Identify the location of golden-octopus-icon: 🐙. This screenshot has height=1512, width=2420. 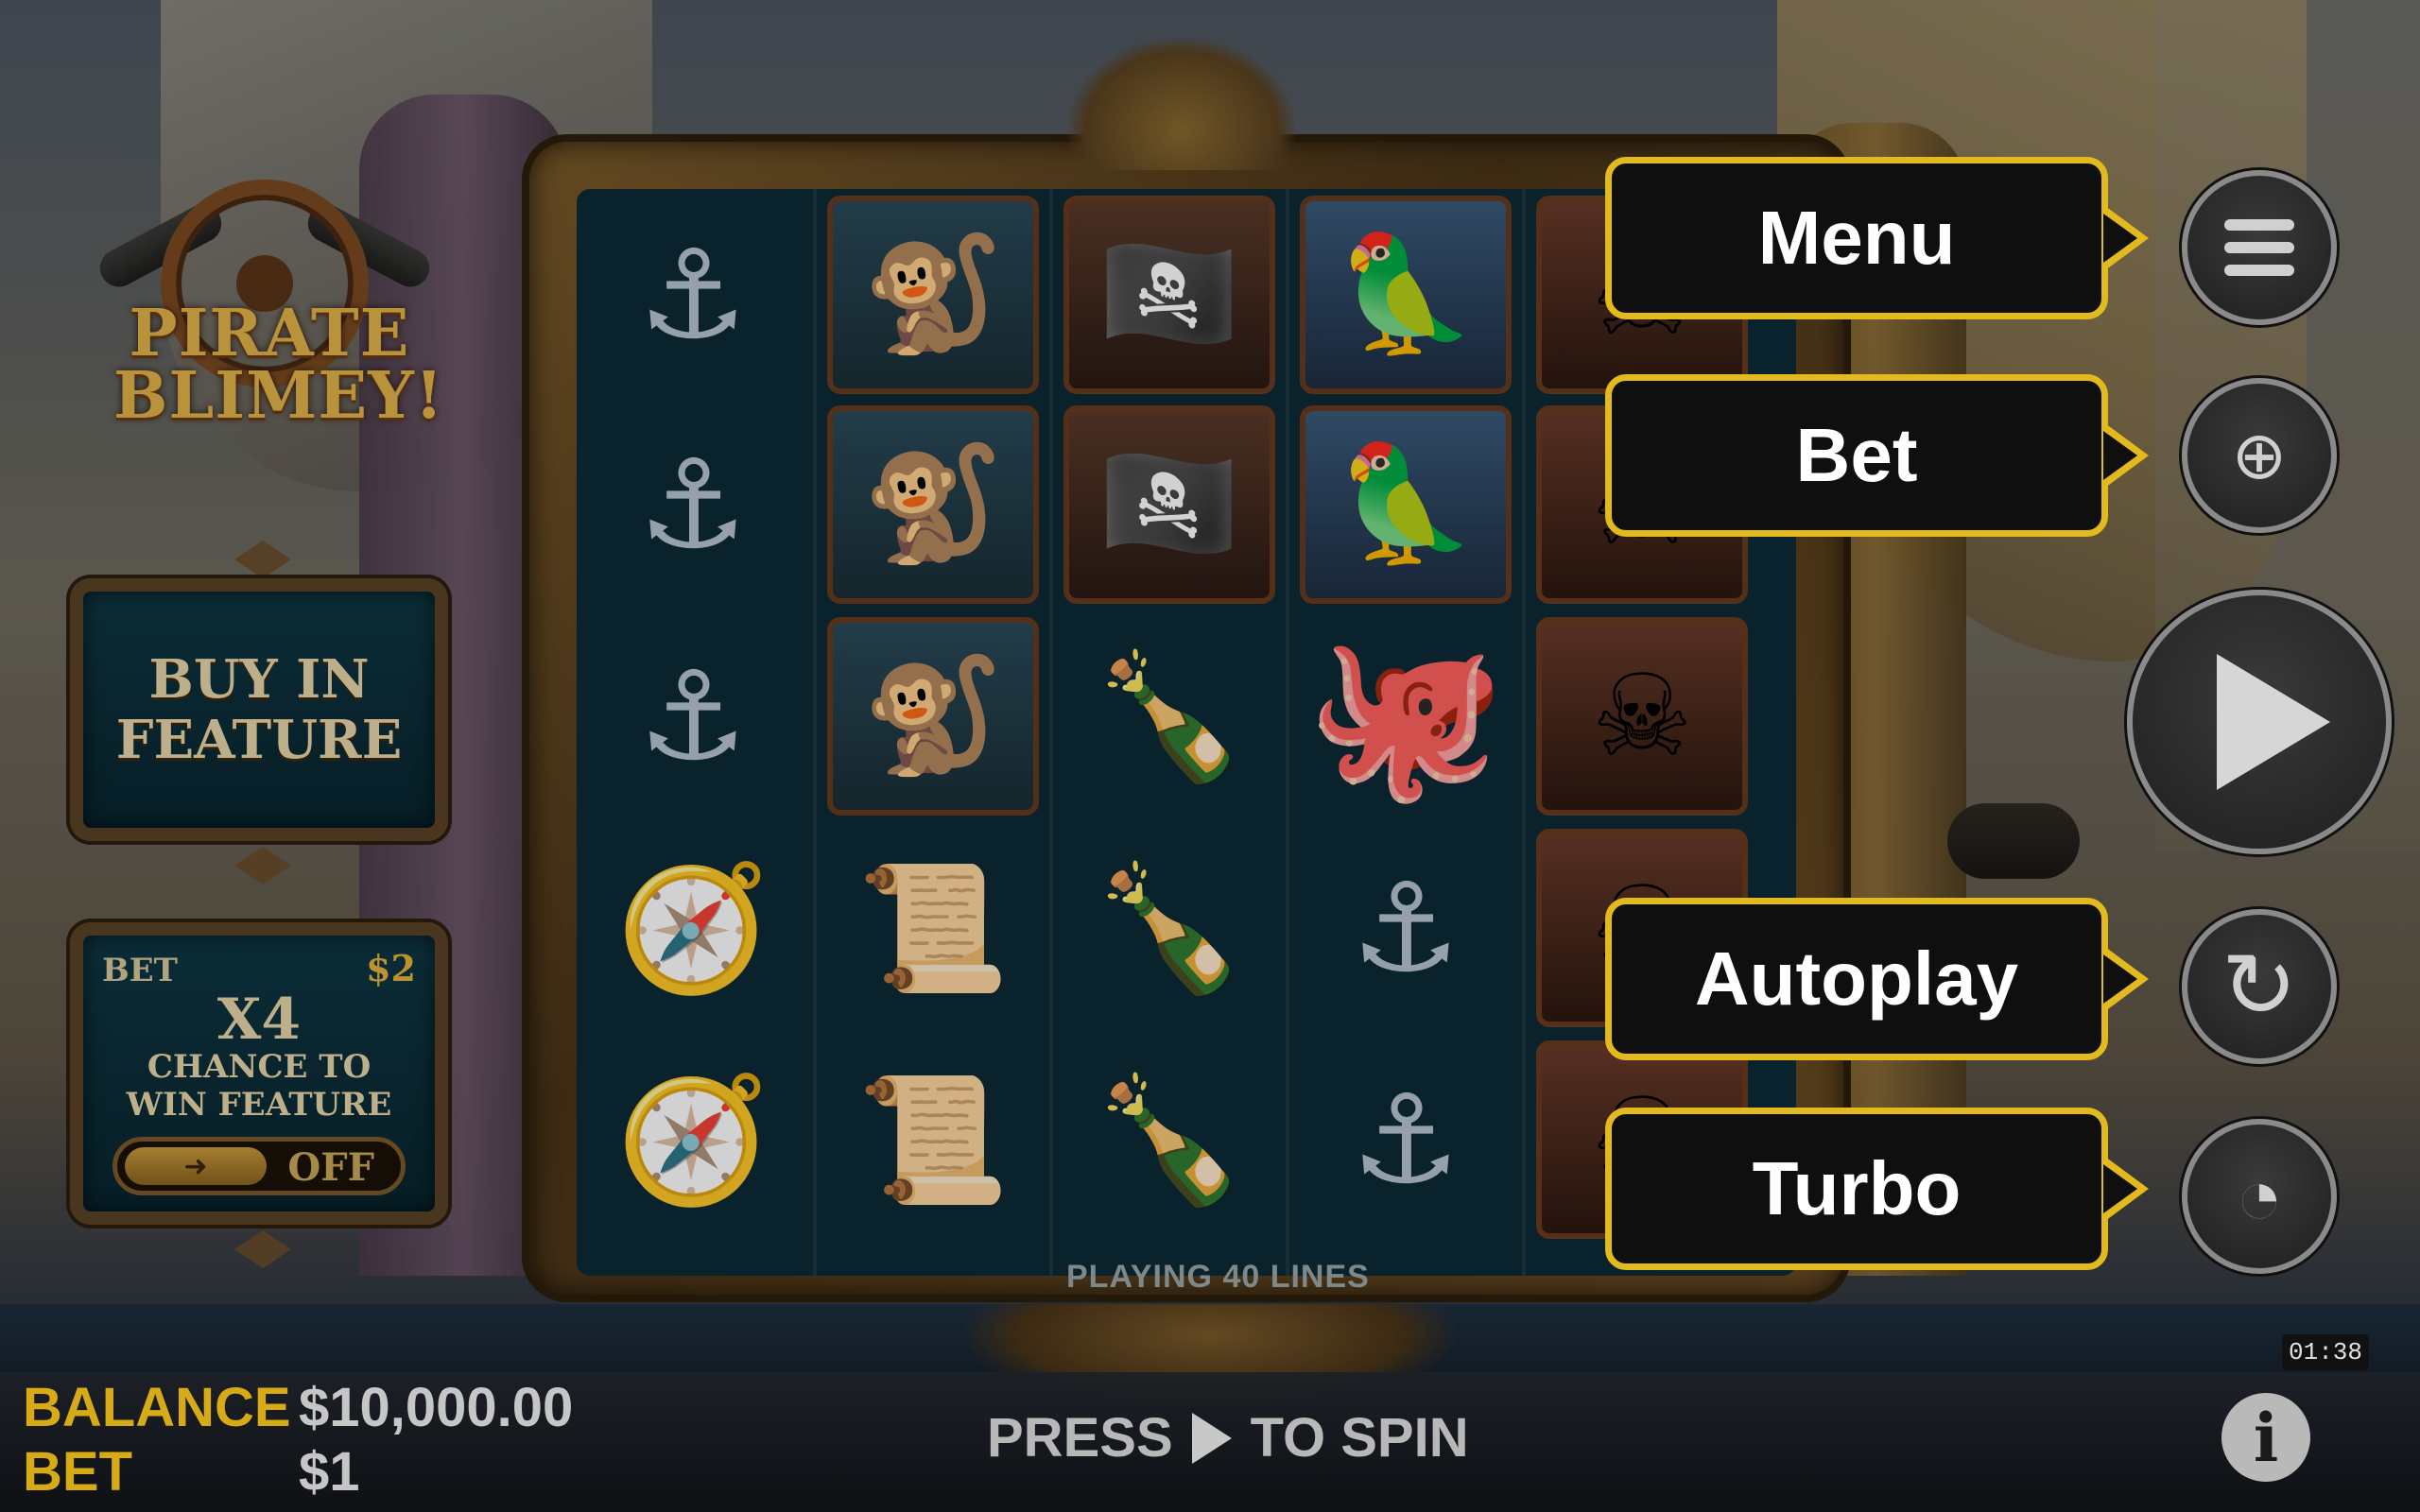
(1405, 716).